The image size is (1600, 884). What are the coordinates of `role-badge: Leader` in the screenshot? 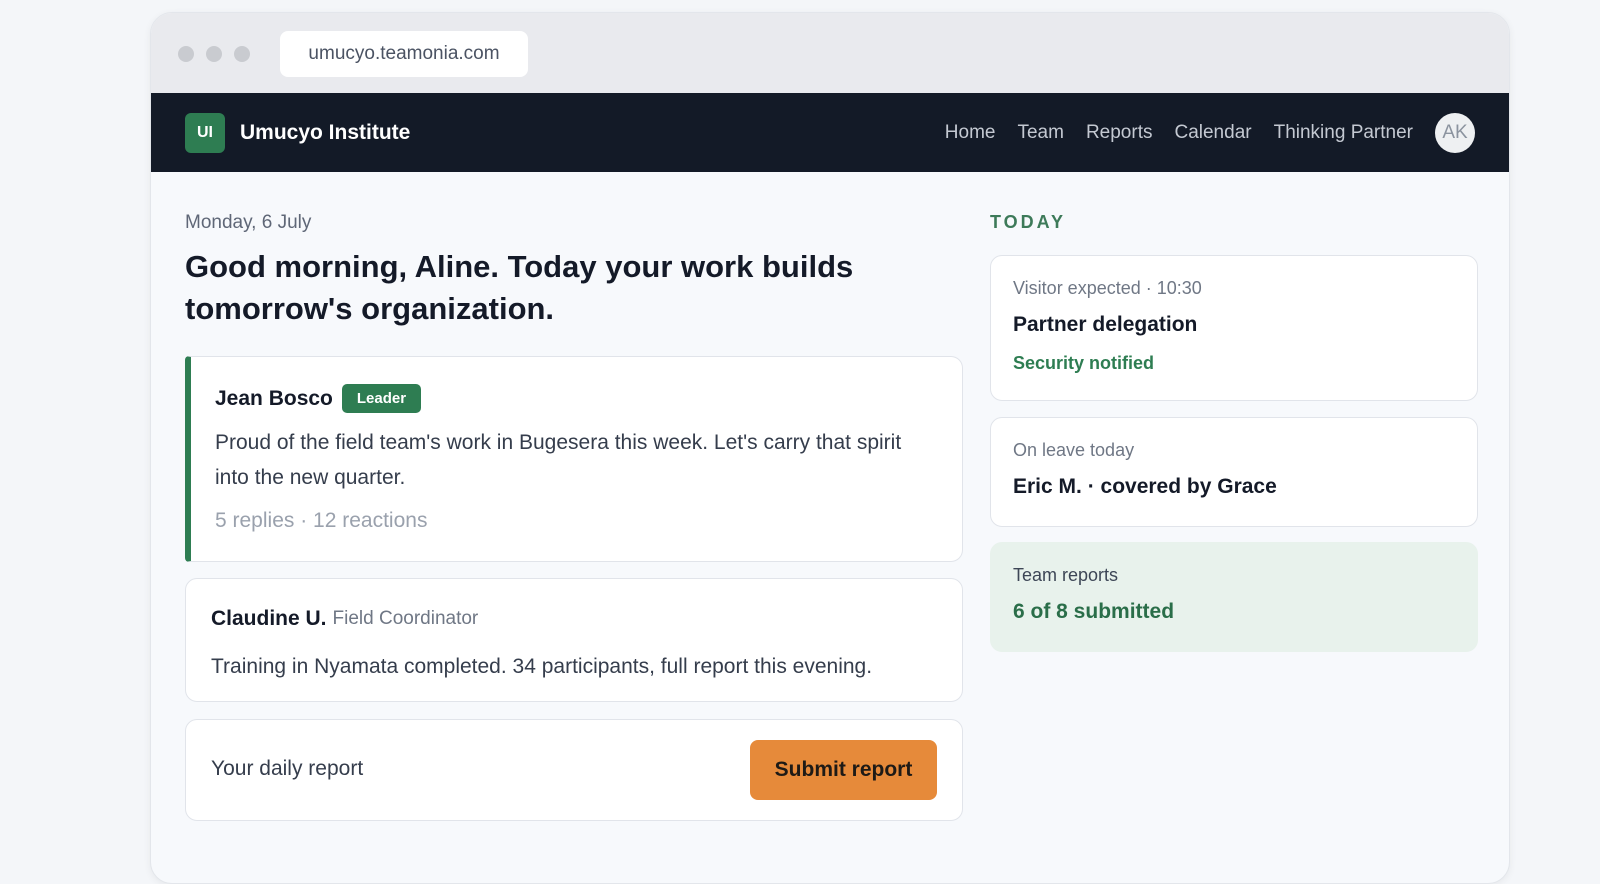 It's located at (381, 398).